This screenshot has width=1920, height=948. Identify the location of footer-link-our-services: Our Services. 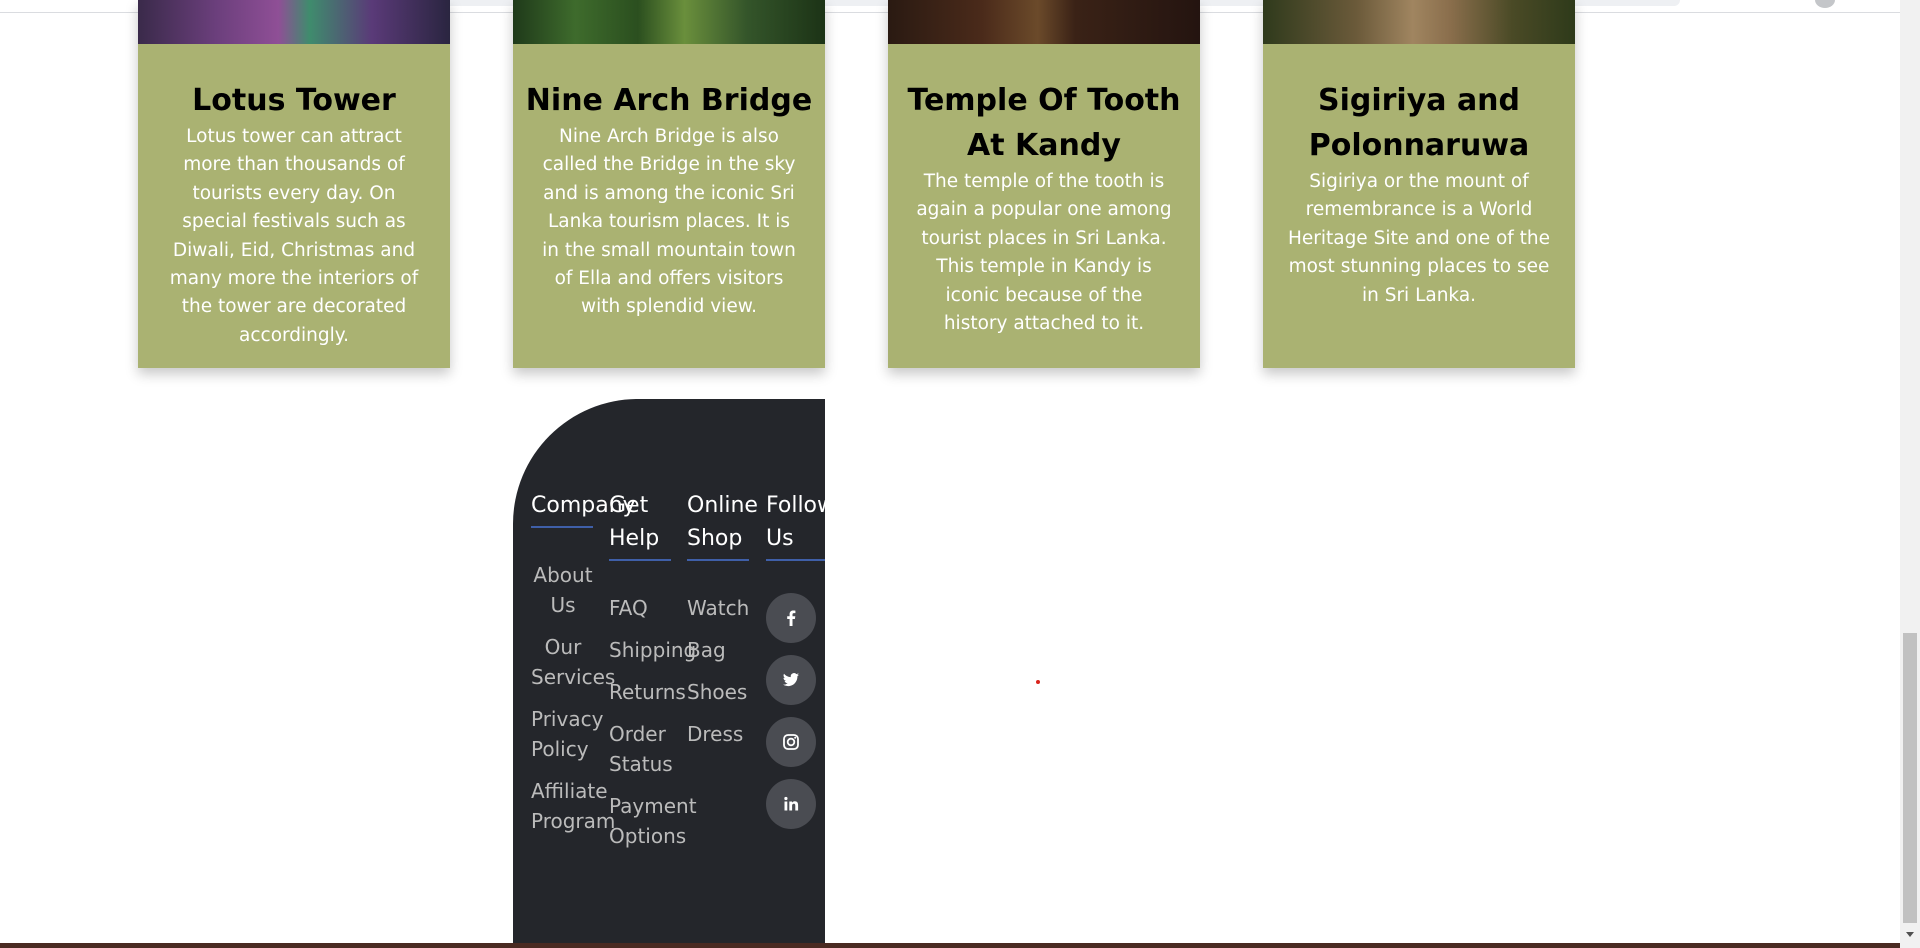
(573, 662).